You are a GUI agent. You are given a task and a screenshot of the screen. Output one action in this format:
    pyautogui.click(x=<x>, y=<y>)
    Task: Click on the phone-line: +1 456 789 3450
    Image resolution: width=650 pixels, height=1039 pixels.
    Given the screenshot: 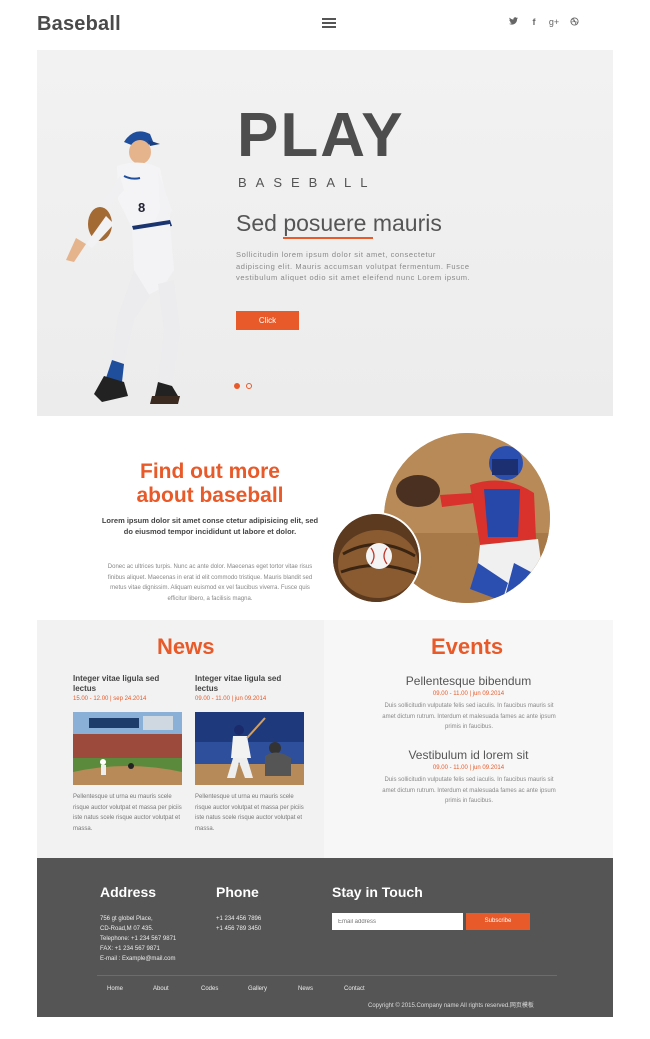 What is the action you would take?
    pyautogui.click(x=239, y=929)
    